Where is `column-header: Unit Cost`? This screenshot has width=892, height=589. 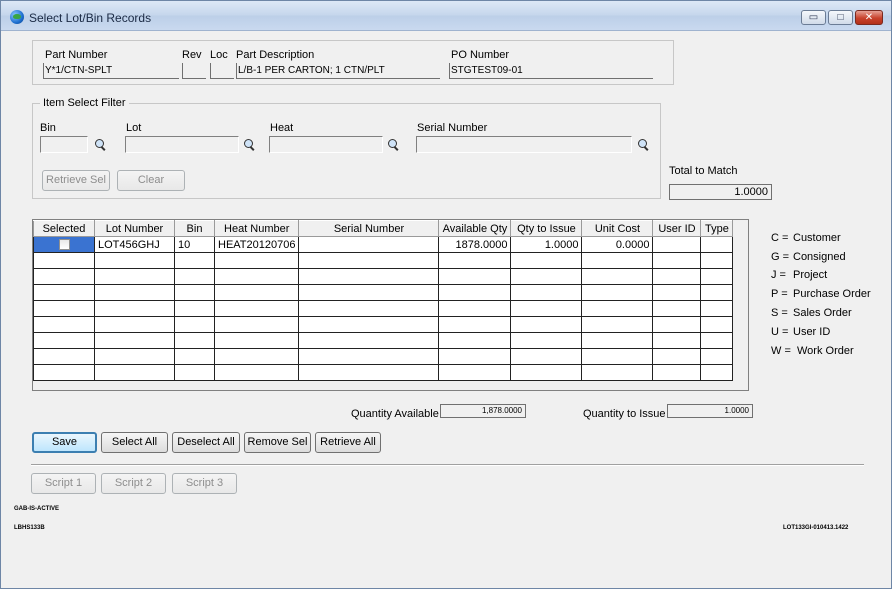
column-header: Unit Cost is located at coordinates (617, 228).